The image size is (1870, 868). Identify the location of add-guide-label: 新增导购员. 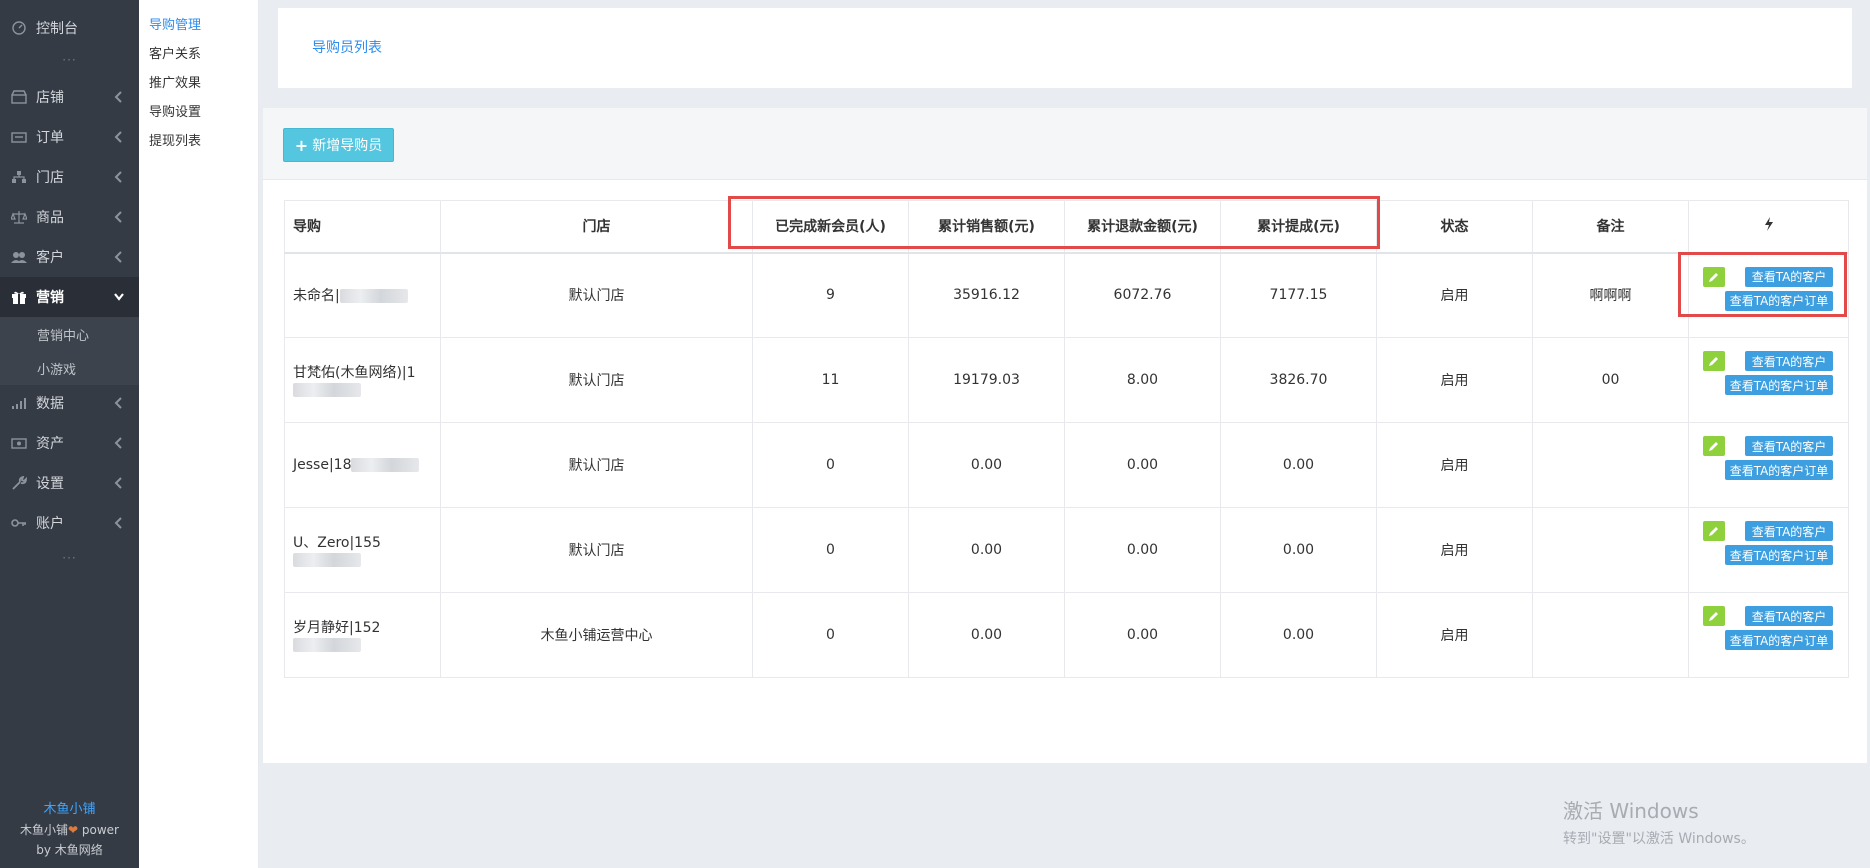
(347, 146).